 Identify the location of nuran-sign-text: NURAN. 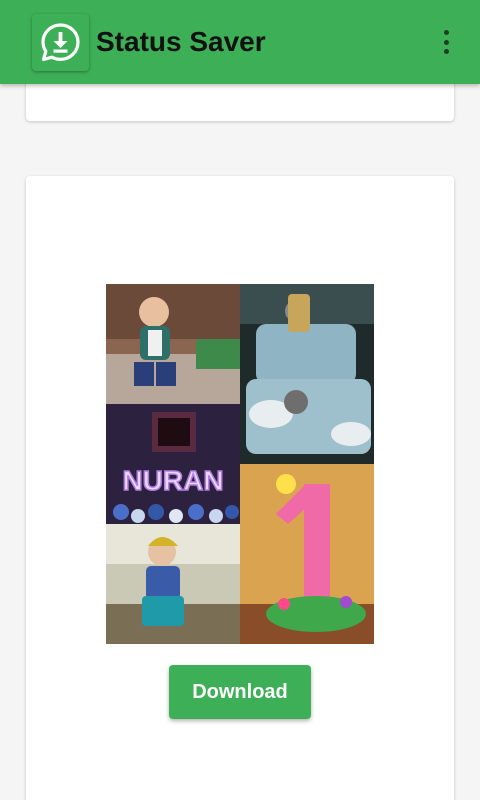
(172, 480).